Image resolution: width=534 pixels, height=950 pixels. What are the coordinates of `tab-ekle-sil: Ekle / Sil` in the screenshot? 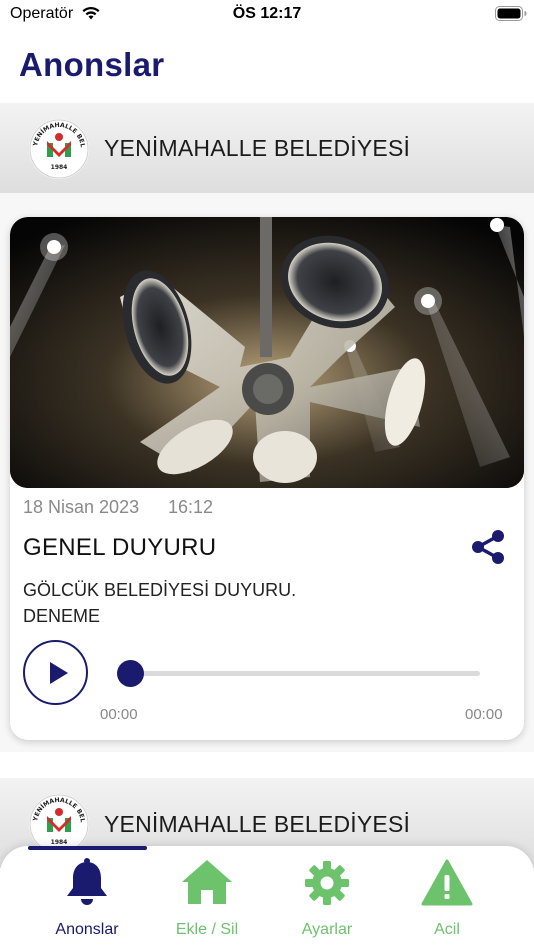 It's located at (207, 898).